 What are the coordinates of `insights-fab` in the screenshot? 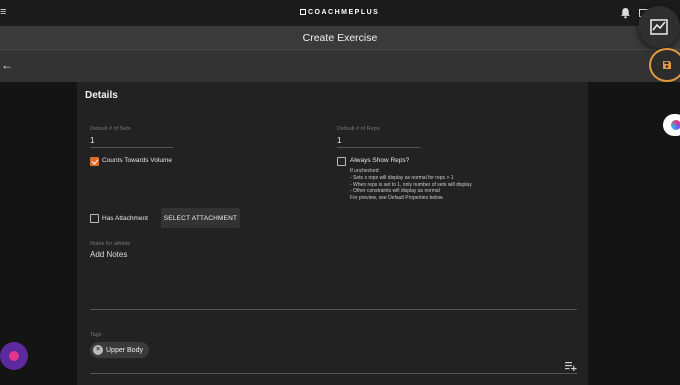 It's located at (659, 27).